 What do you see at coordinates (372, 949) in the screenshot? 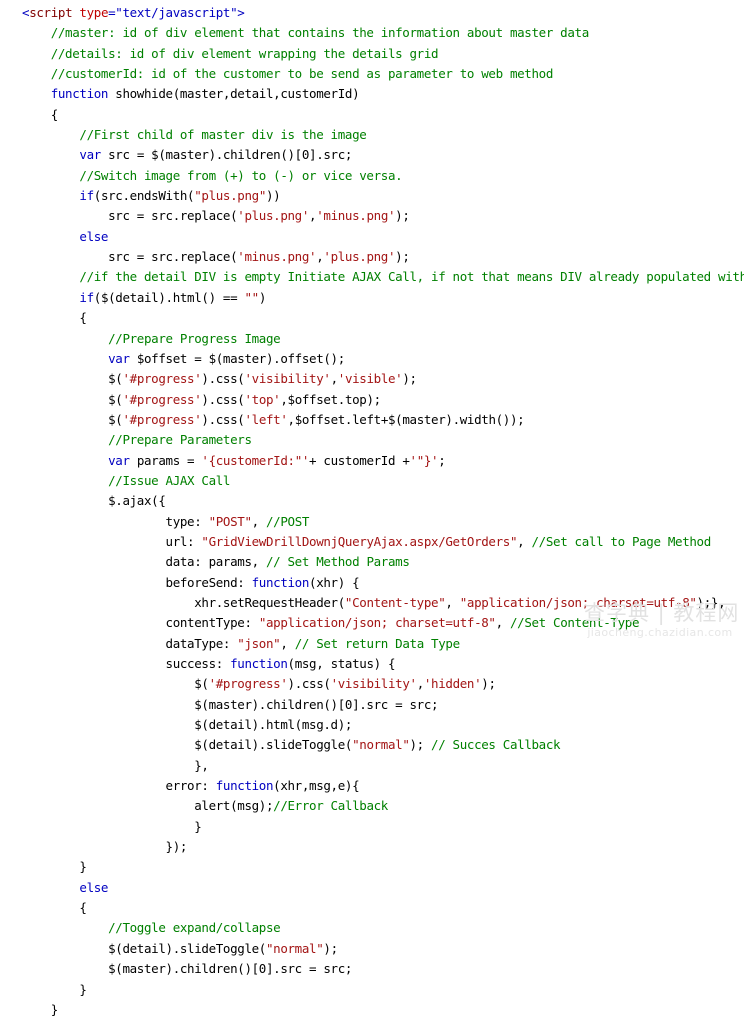
I see `code-line: $(detail).slideToggle("normal");` at bounding box center [372, 949].